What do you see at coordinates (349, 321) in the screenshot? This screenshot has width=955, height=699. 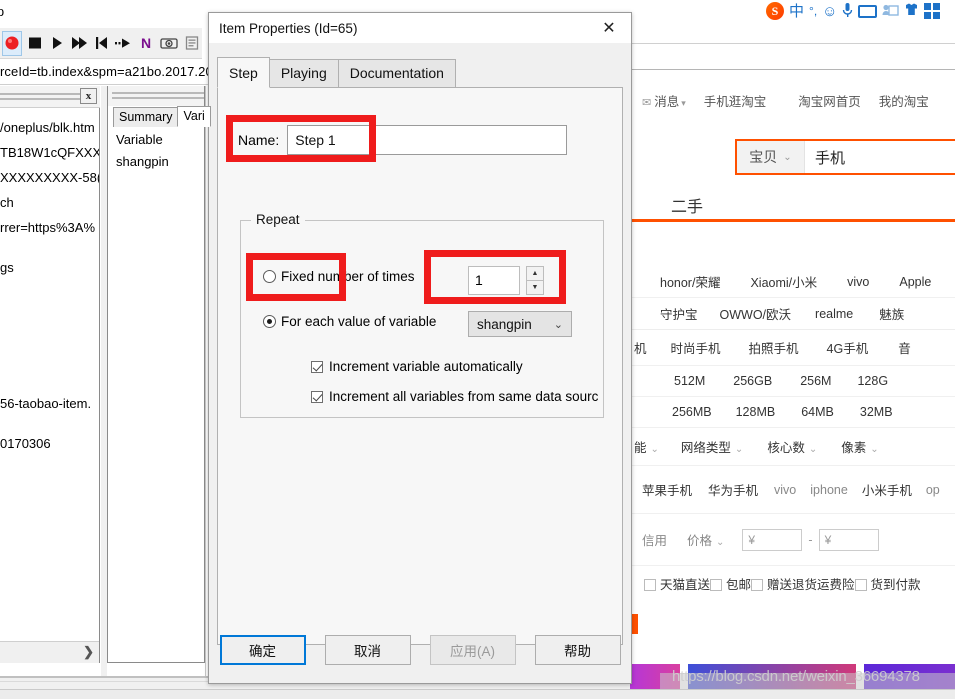 I see `radio-for-each-value-of-variable: For each value of variable` at bounding box center [349, 321].